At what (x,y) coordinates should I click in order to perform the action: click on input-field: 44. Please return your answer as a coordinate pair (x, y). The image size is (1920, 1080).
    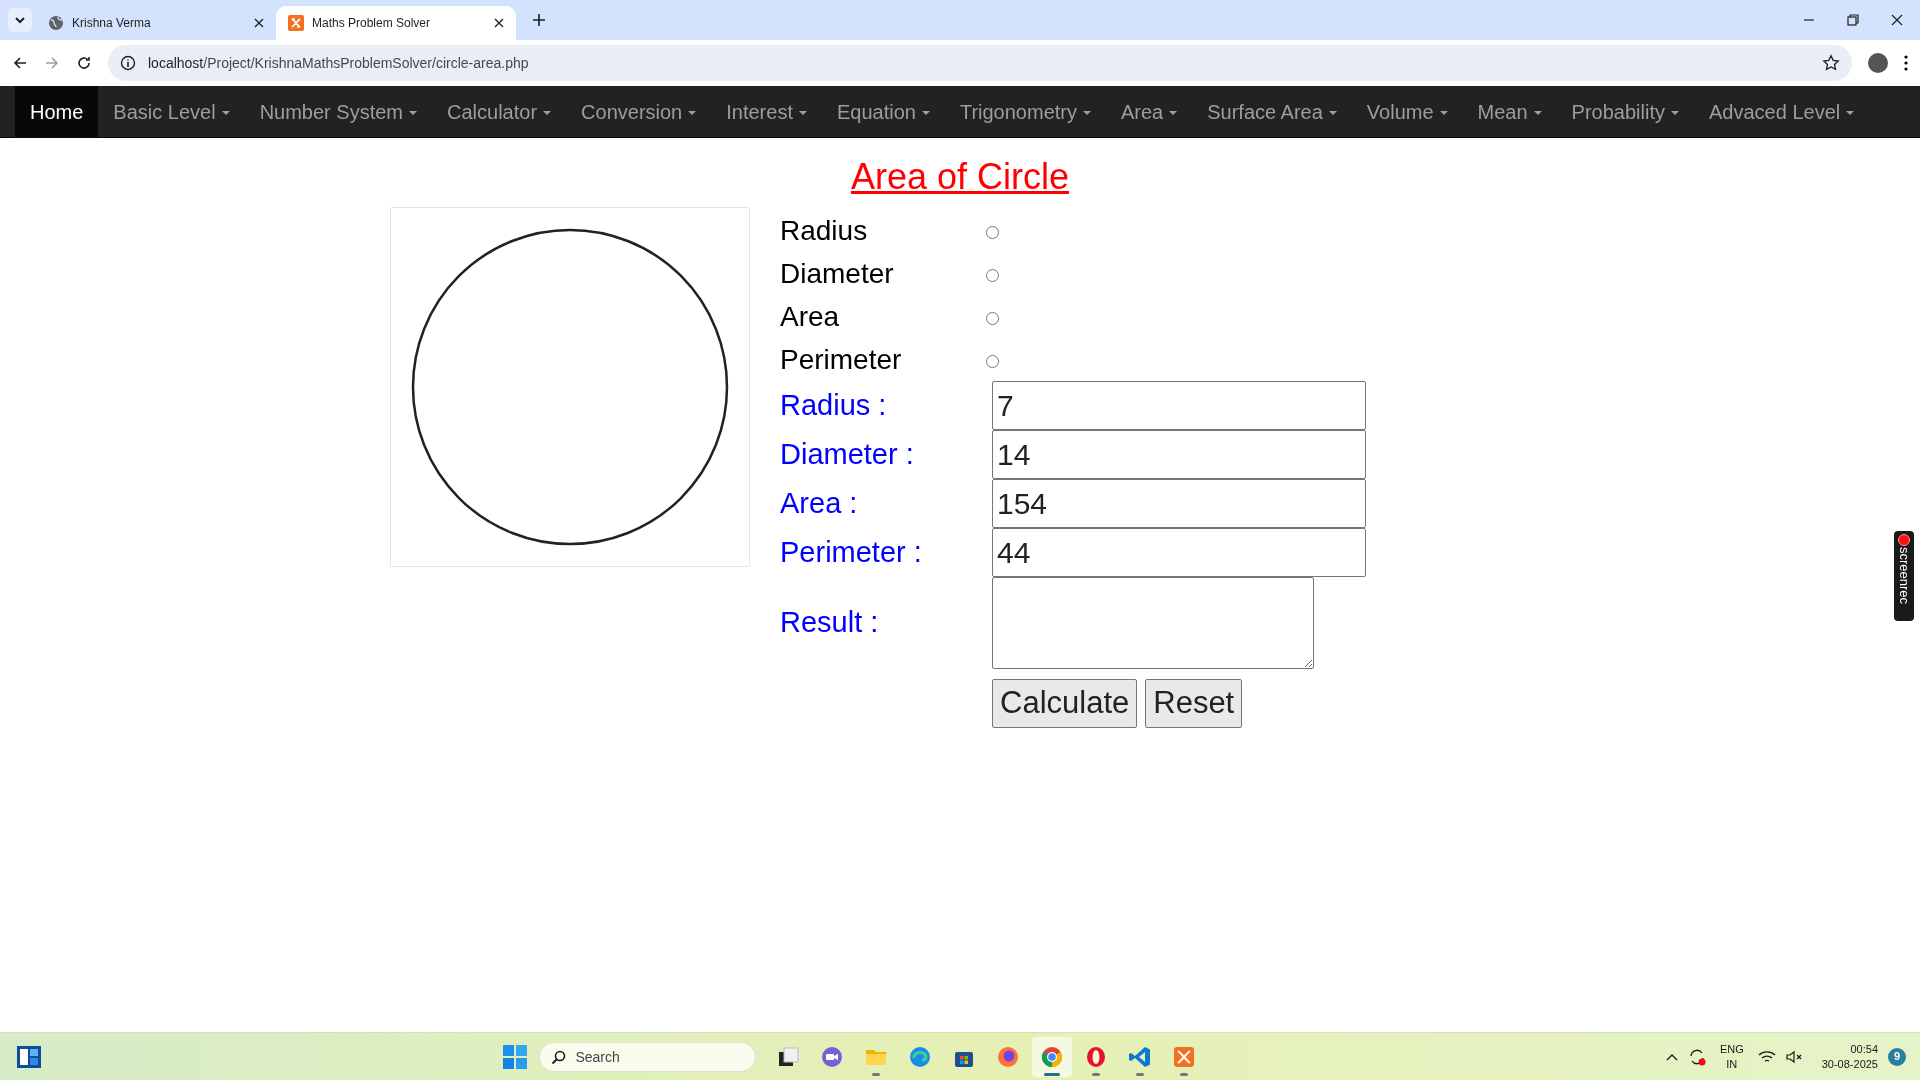
    Looking at the image, I should click on (1179, 552).